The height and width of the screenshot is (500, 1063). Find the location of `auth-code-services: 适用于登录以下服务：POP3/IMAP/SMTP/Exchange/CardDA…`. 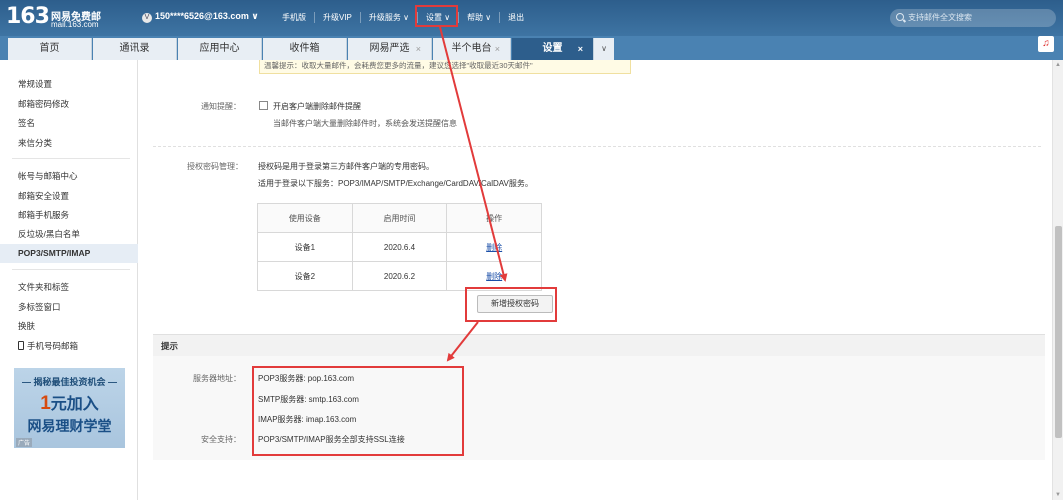

auth-code-services: 适用于登录以下服务：POP3/IMAP/SMTP/Exchange/CardDA… is located at coordinates (395, 183).